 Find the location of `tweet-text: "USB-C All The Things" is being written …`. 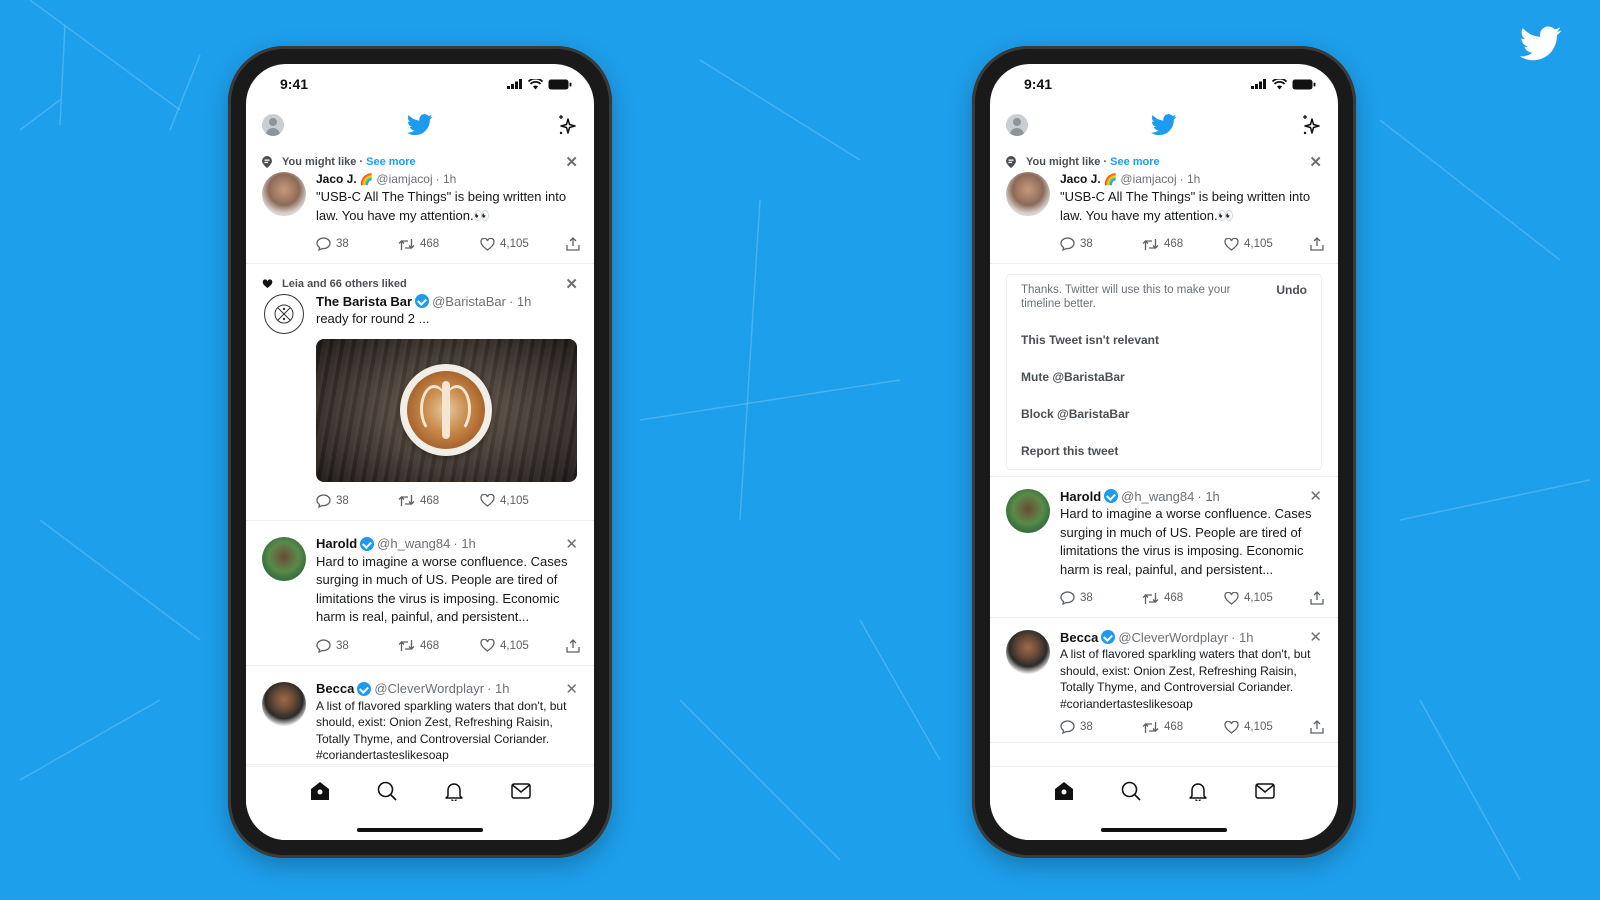

tweet-text: "USB-C All The Things" is being written … is located at coordinates (441, 206).